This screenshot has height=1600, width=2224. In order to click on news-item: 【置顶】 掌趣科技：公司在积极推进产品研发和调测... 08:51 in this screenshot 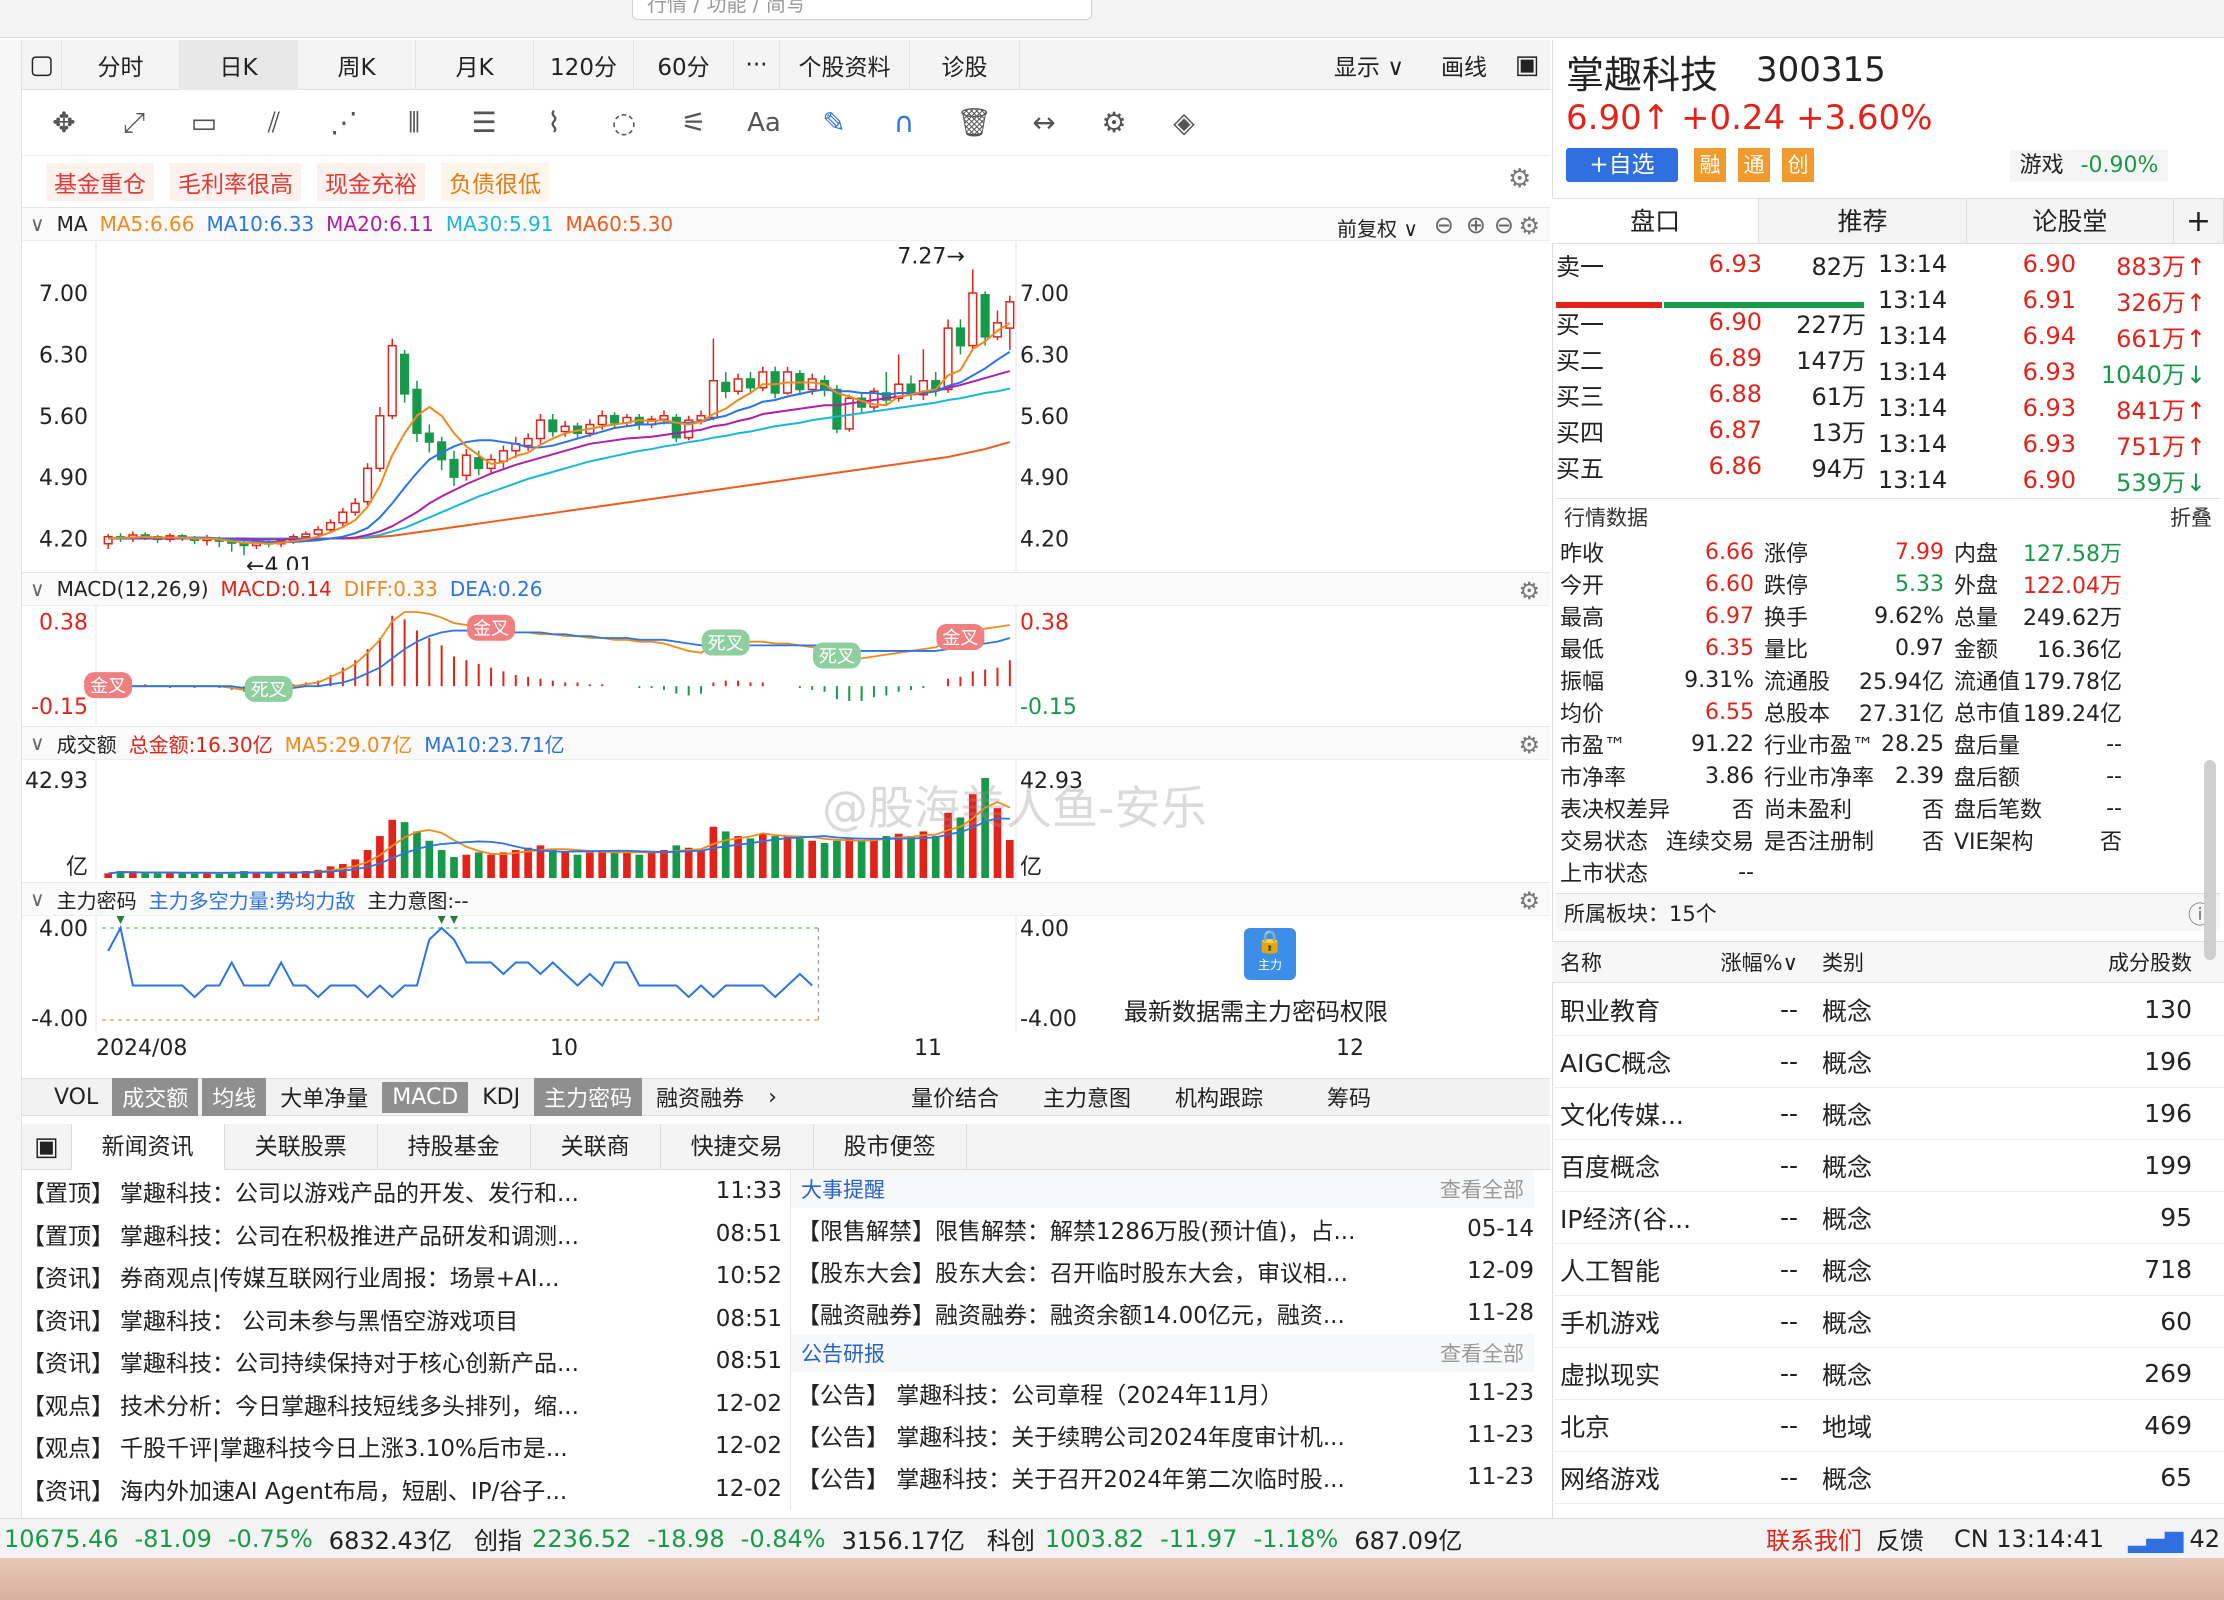, I will do `click(402, 1234)`.